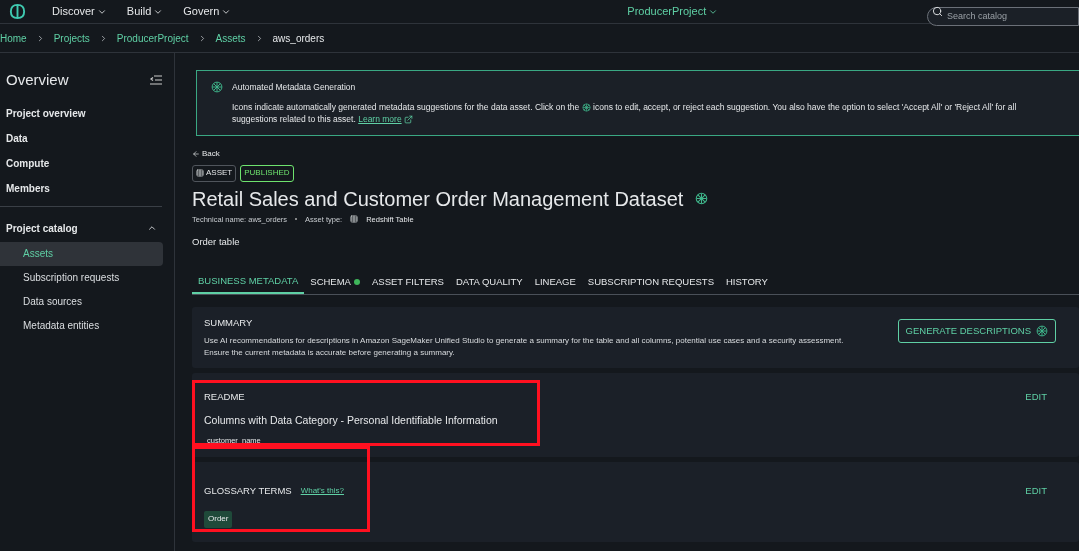 The image size is (1079, 551). I want to click on sidebar-subitem: Data sources, so click(81, 301).